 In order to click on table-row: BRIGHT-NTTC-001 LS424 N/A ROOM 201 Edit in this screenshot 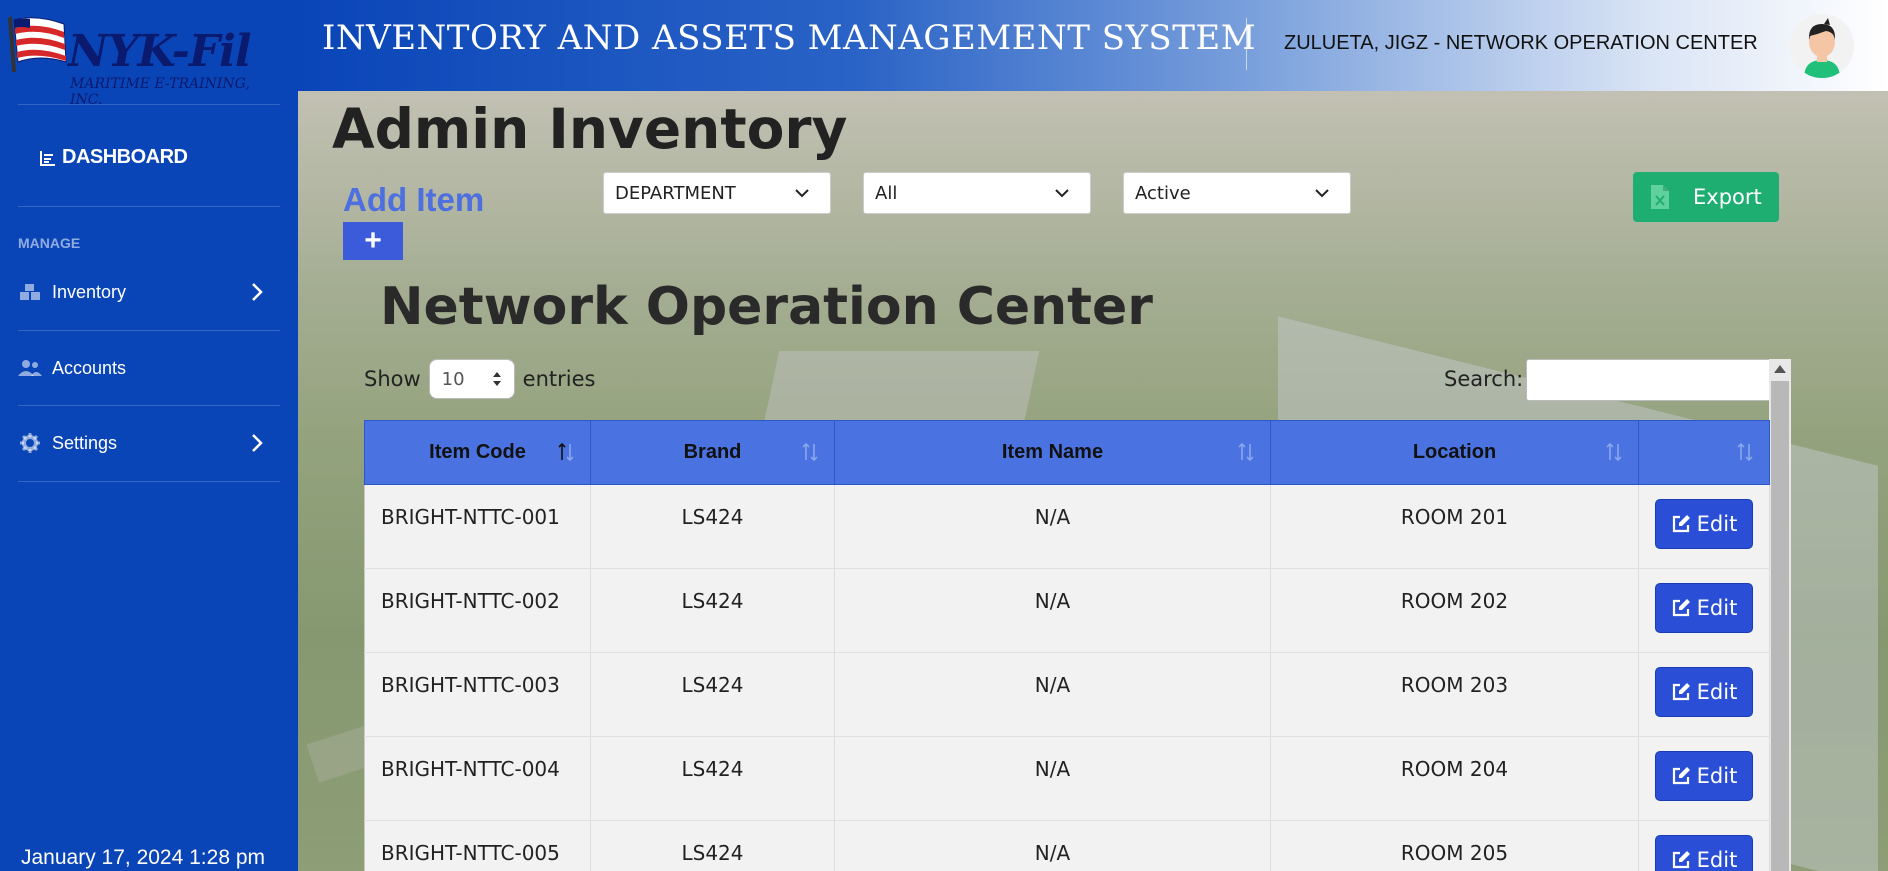, I will do `click(1067, 526)`.